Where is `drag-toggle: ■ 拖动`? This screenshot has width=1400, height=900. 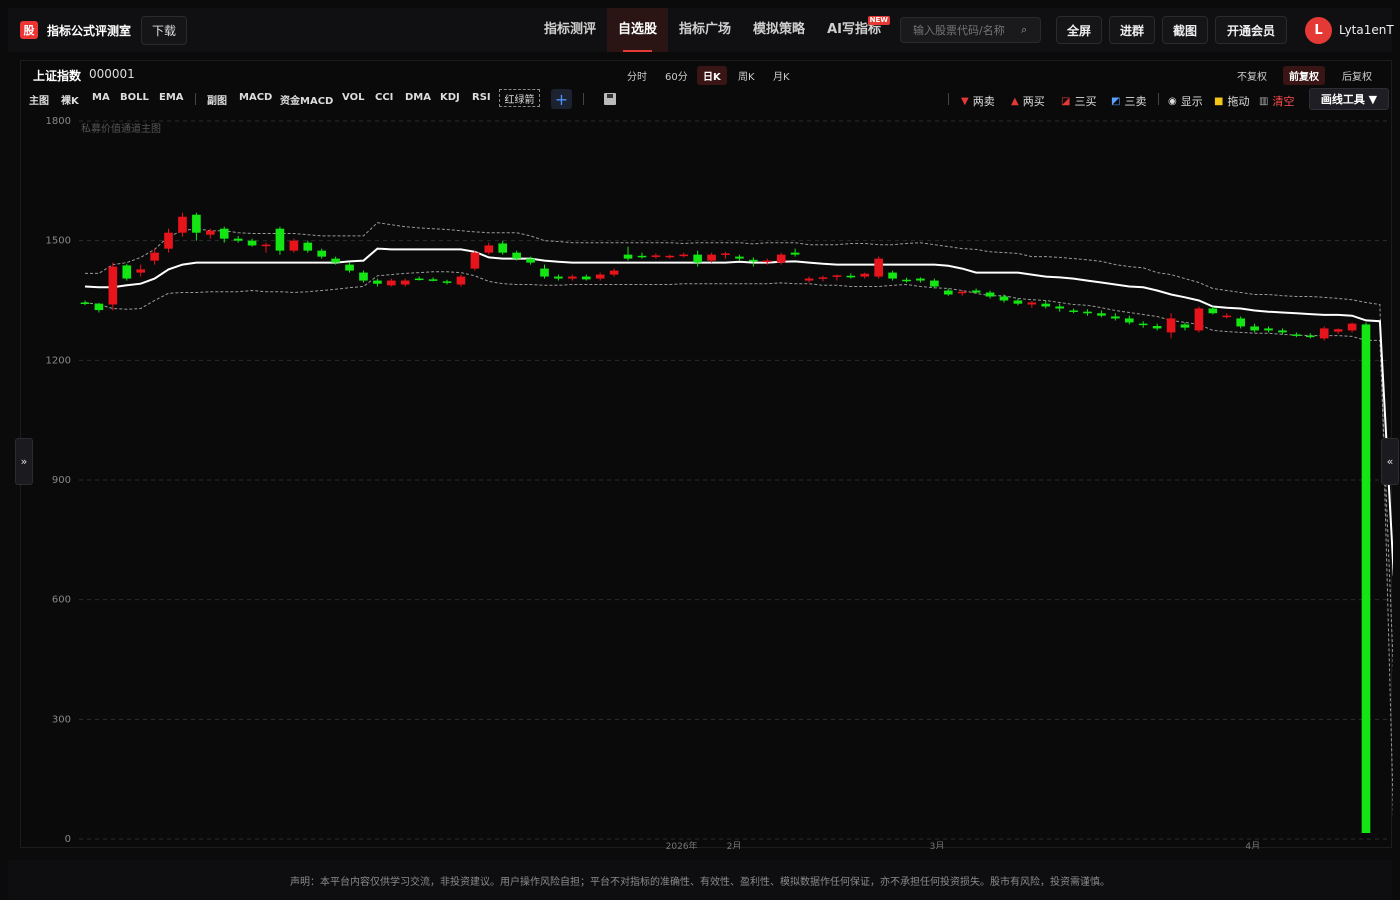
drag-toggle: ■ 拖动 is located at coordinates (1231, 101).